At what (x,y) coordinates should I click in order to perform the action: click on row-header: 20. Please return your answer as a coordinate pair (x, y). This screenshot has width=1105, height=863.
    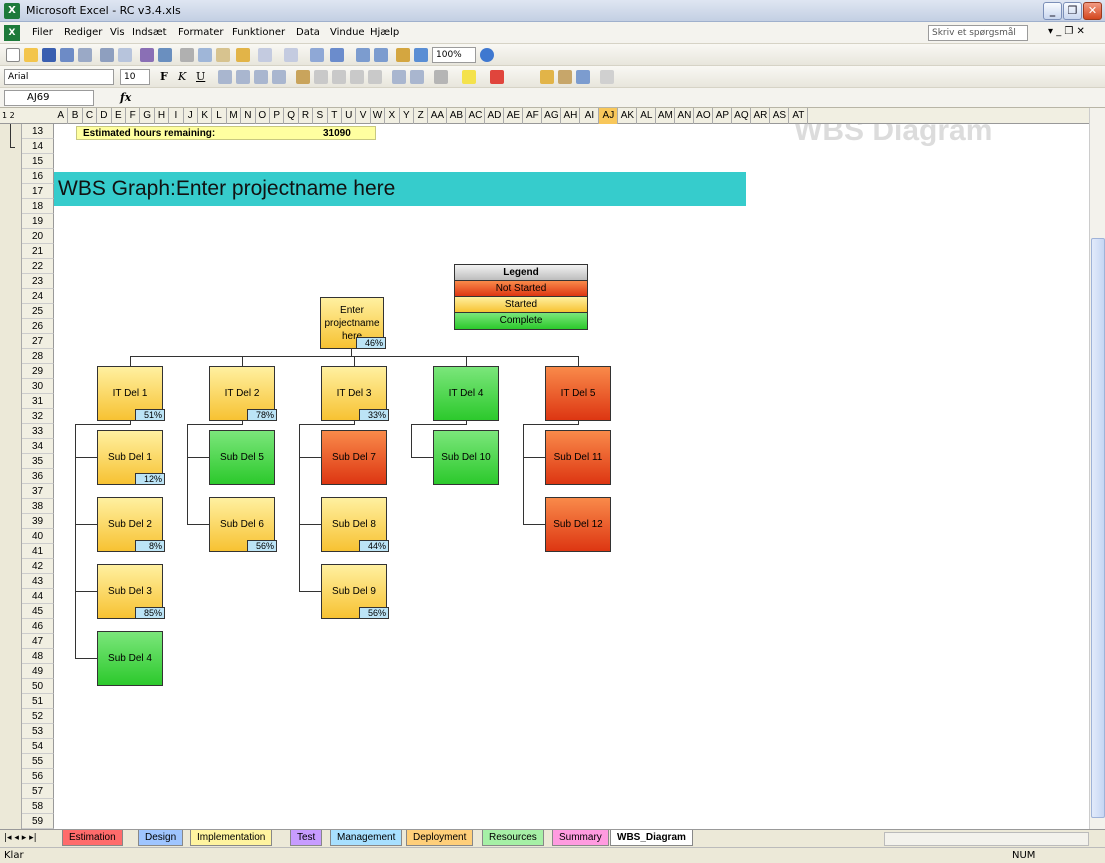
    Looking at the image, I should click on (38, 236).